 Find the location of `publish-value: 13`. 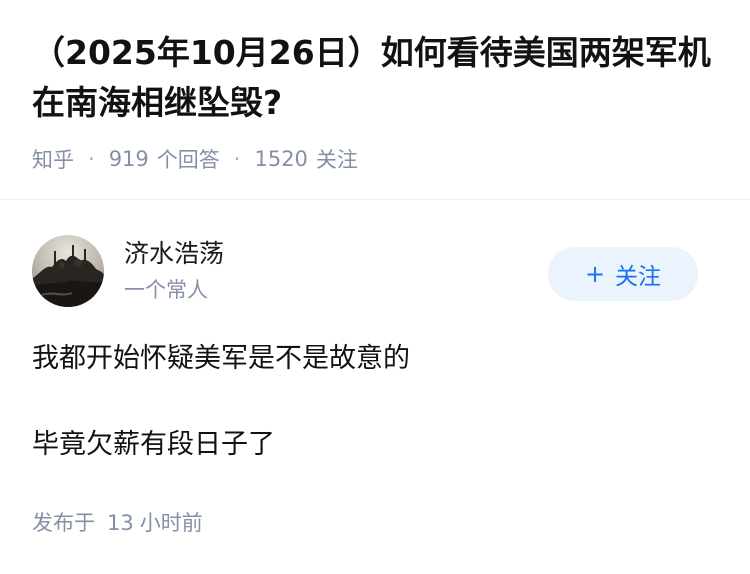

publish-value: 13 is located at coordinates (120, 523).